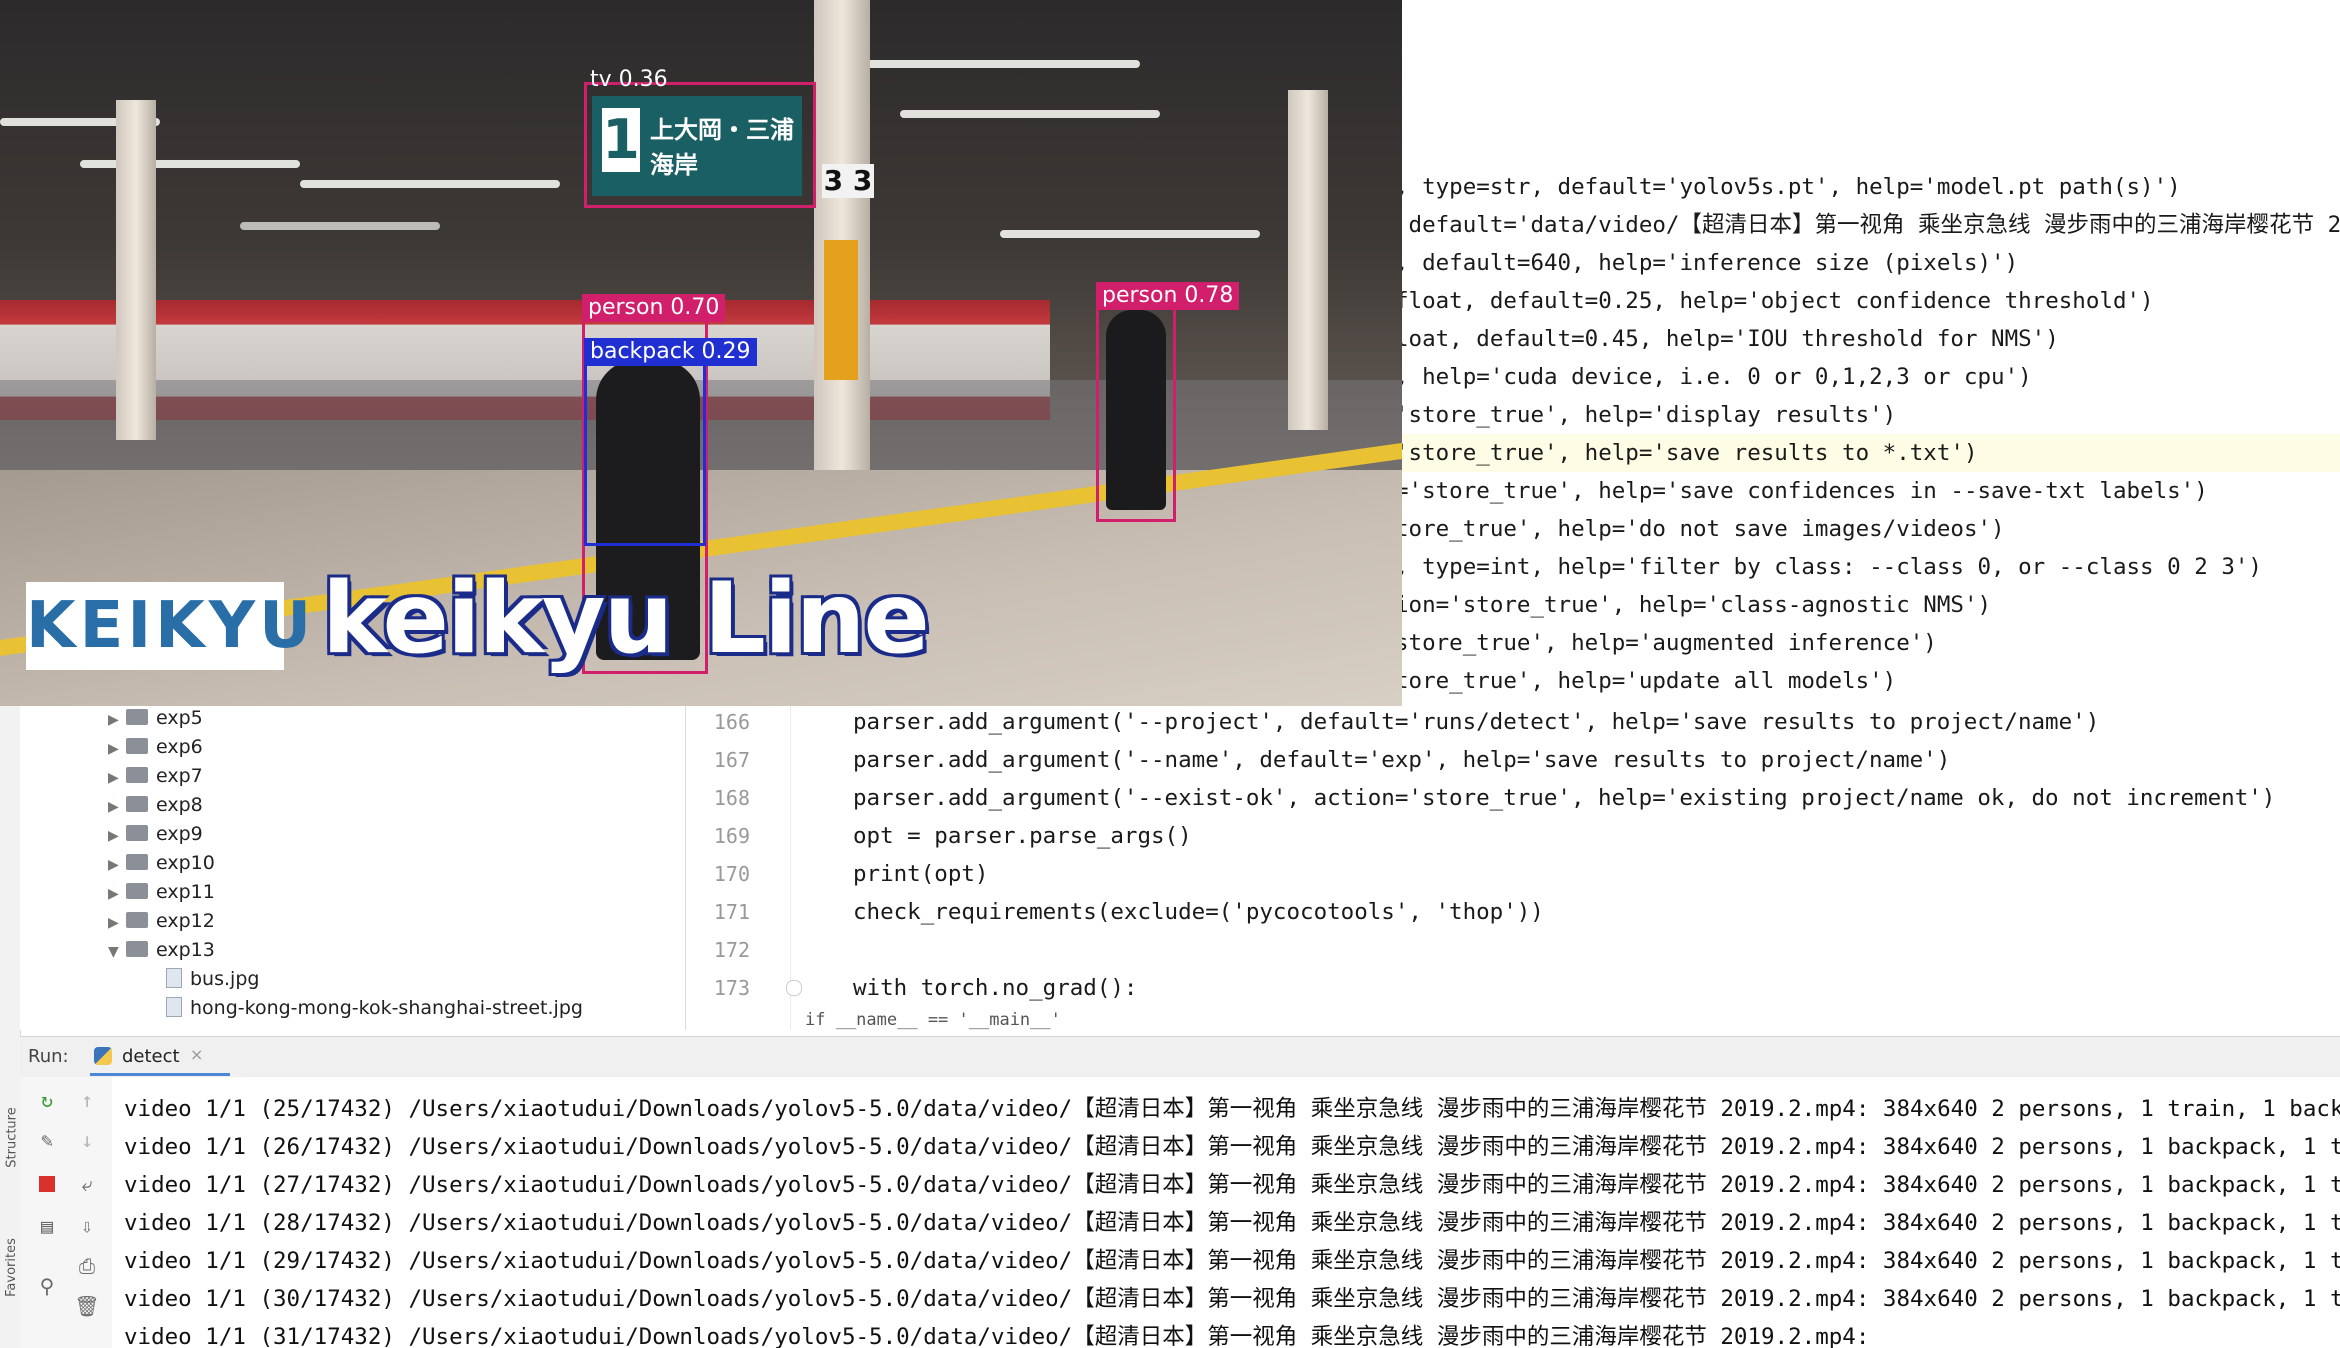 The width and height of the screenshot is (2340, 1348). What do you see at coordinates (1645, 681) in the screenshot?
I see `code-line: tore_true', help='update all models')` at bounding box center [1645, 681].